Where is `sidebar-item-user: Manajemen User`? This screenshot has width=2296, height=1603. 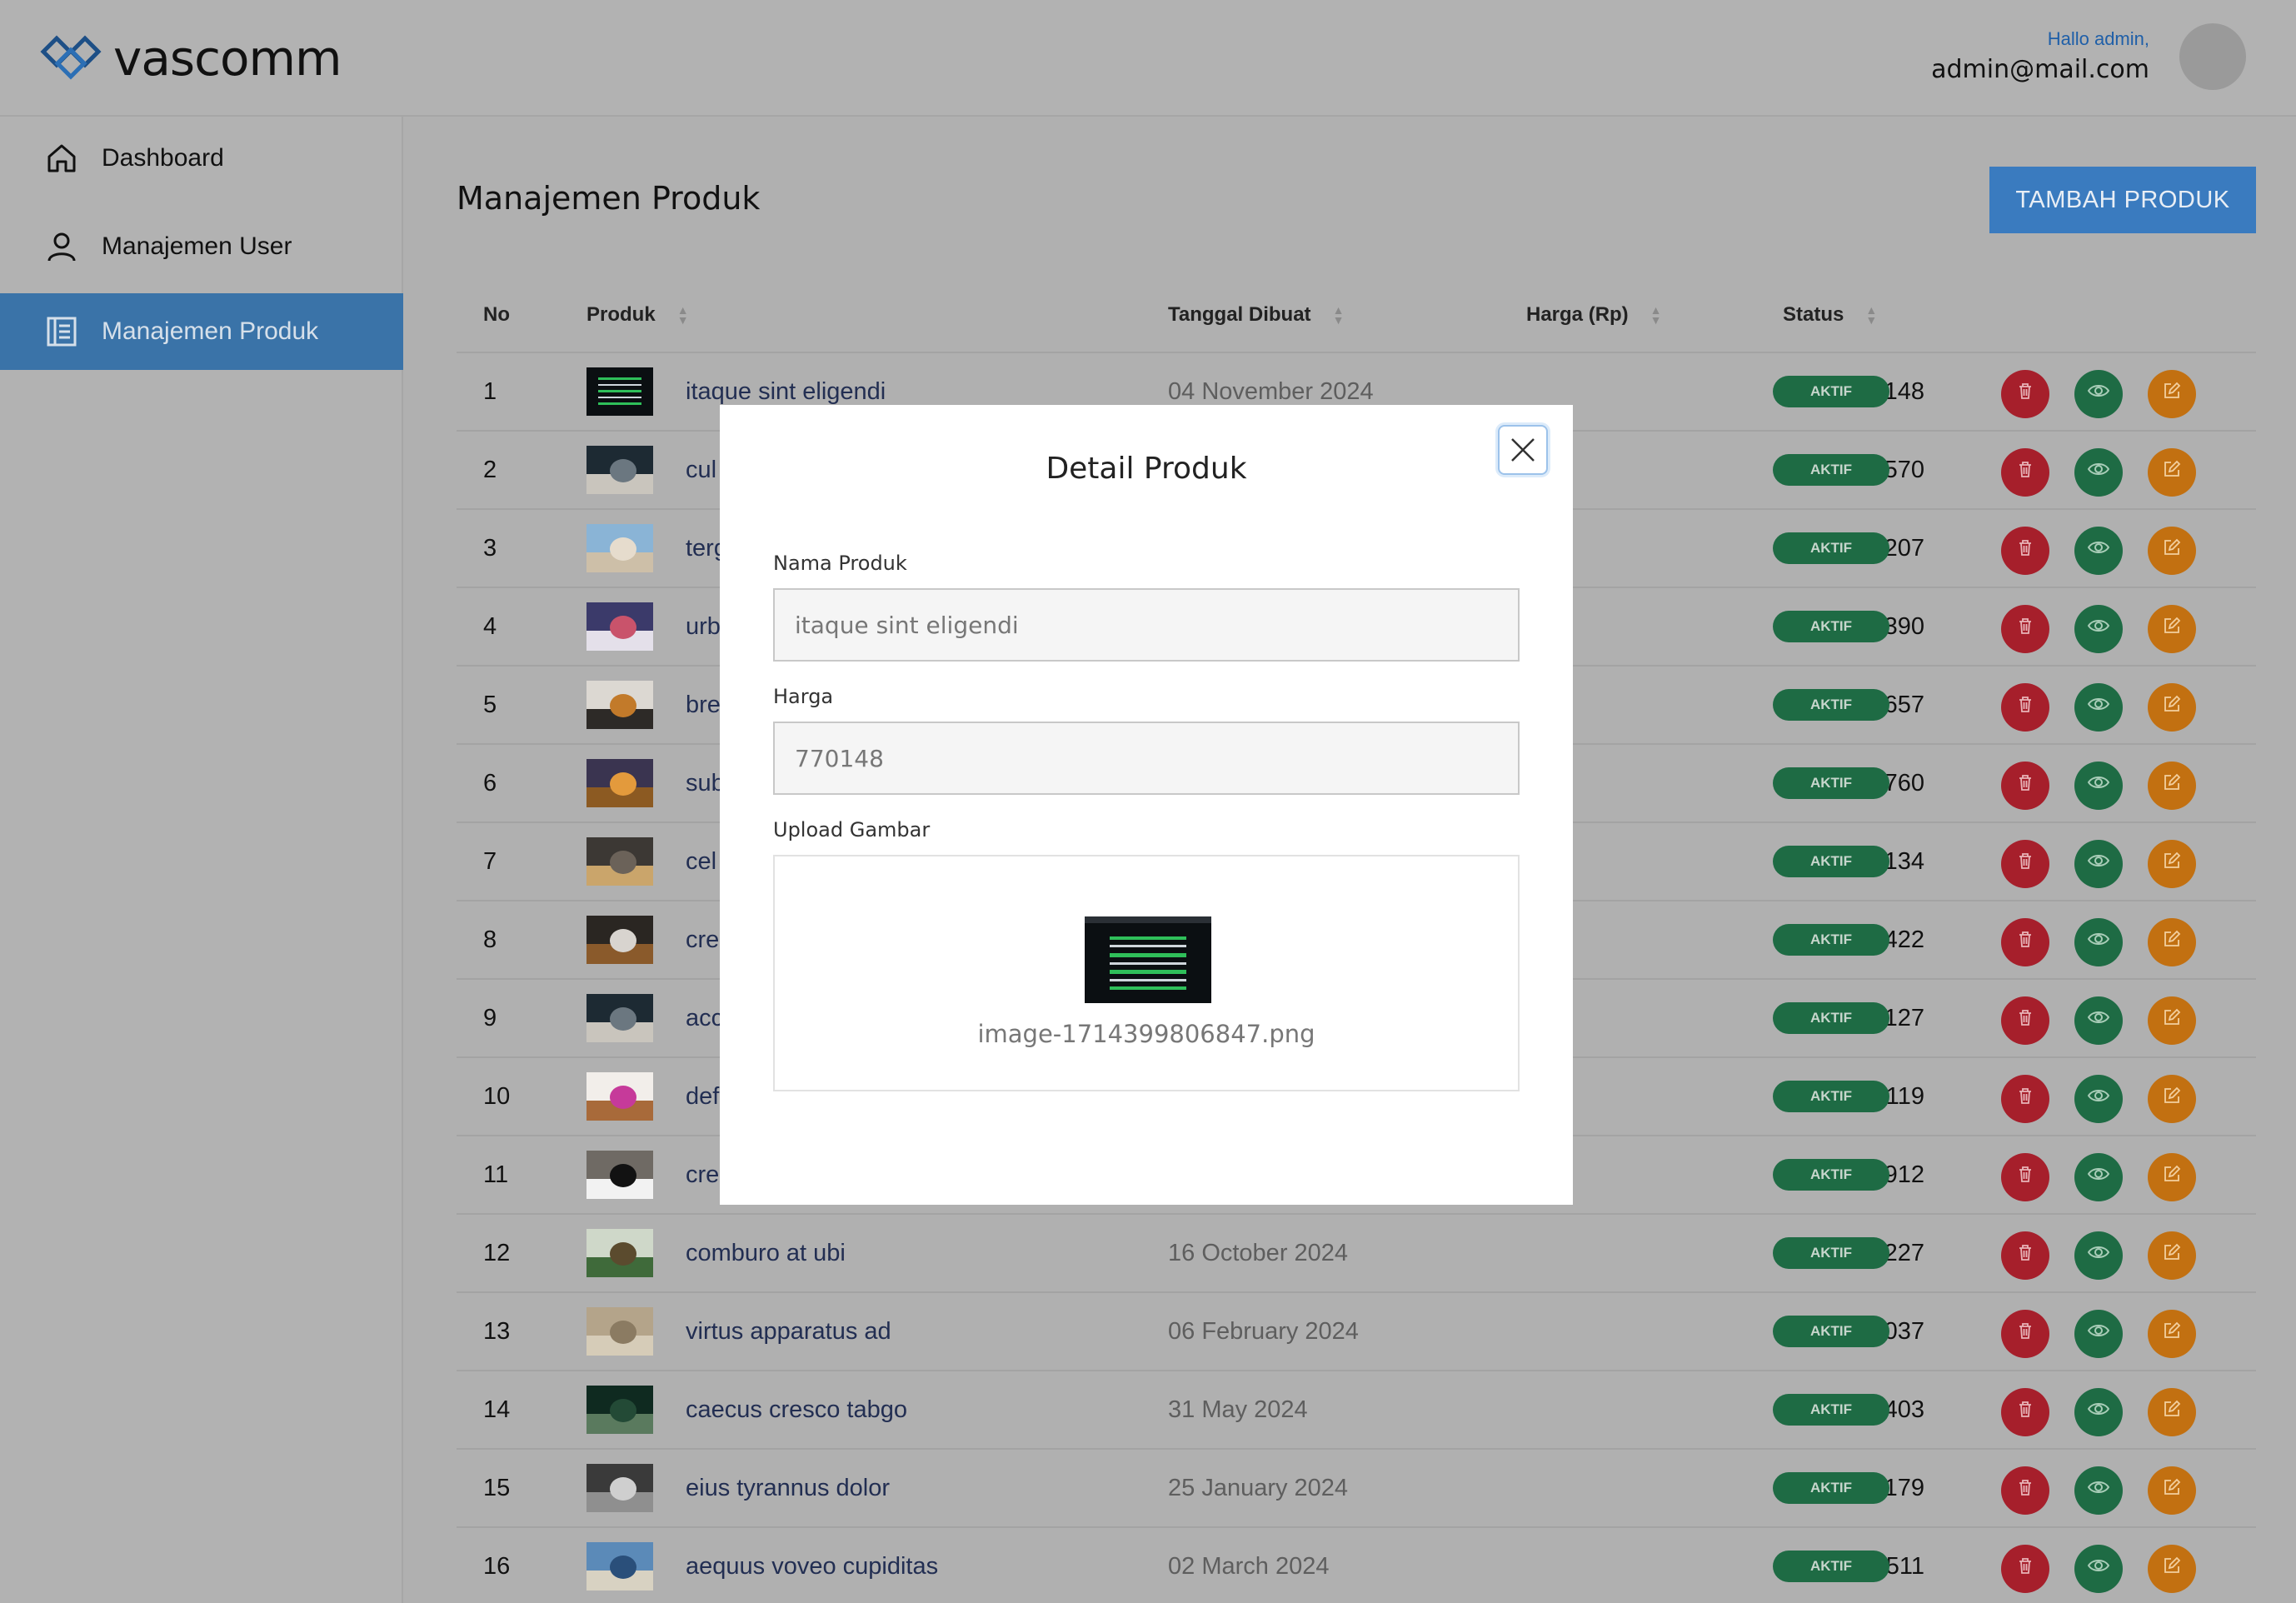
sidebar-item-user: Manajemen User is located at coordinates (201, 247).